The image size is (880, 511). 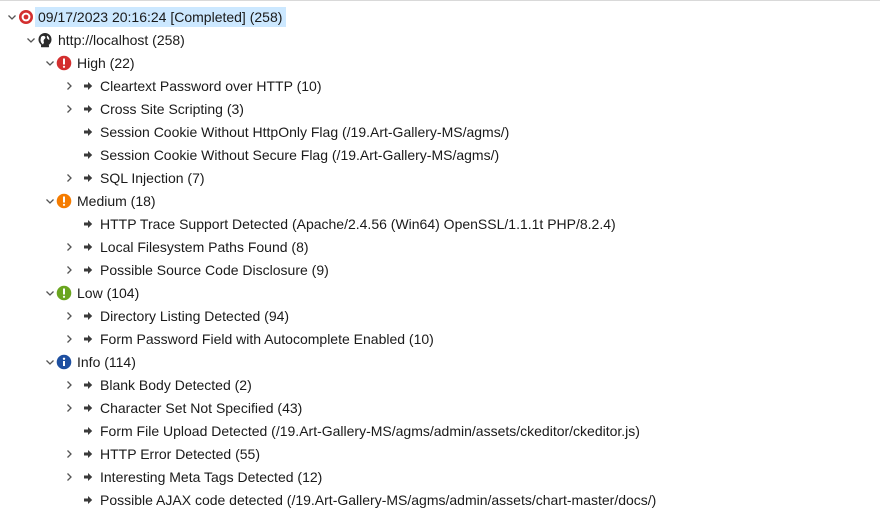 I want to click on tree-node-finding: Character Set Not Specified (43), so click(x=440, y=407).